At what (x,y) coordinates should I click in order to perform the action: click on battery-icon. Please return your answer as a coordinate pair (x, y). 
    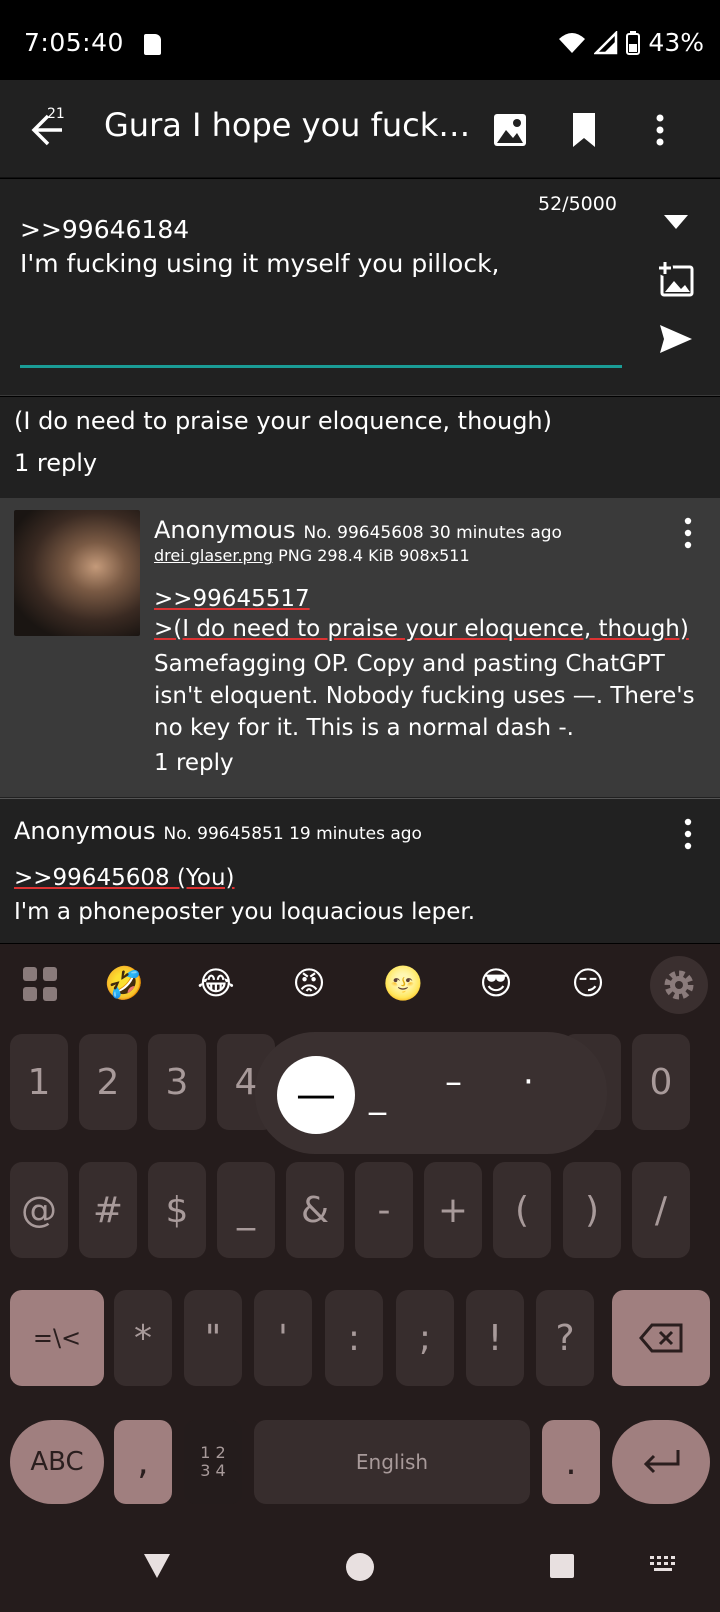
    Looking at the image, I should click on (633, 42).